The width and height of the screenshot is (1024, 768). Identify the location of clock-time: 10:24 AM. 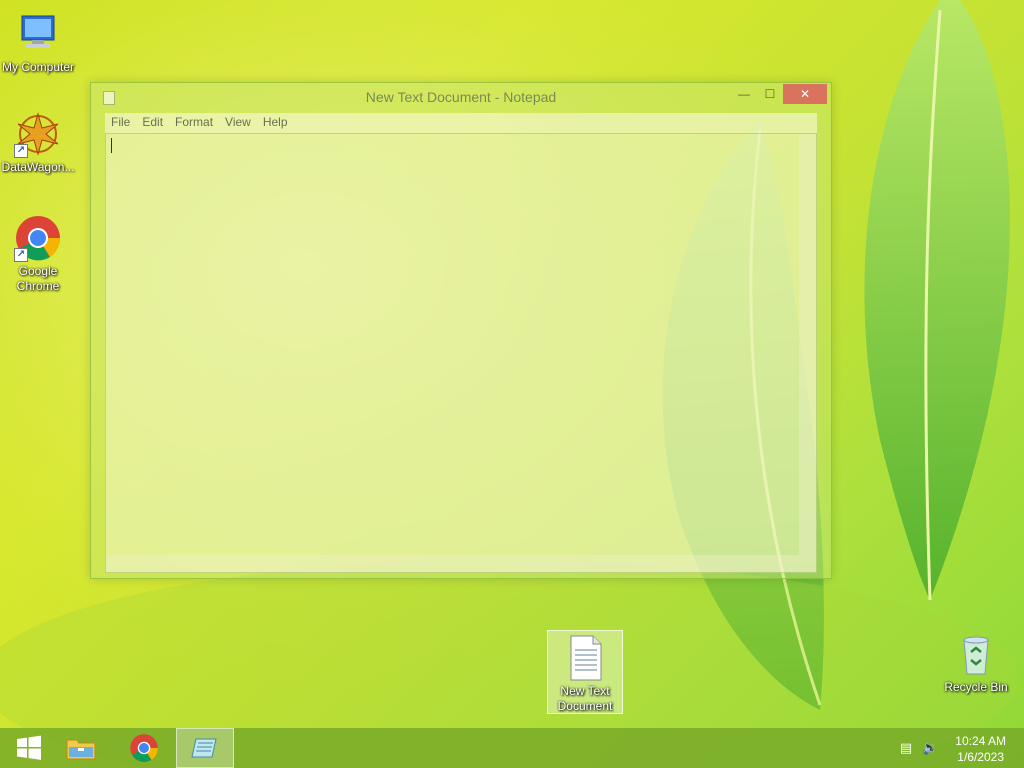
(980, 741).